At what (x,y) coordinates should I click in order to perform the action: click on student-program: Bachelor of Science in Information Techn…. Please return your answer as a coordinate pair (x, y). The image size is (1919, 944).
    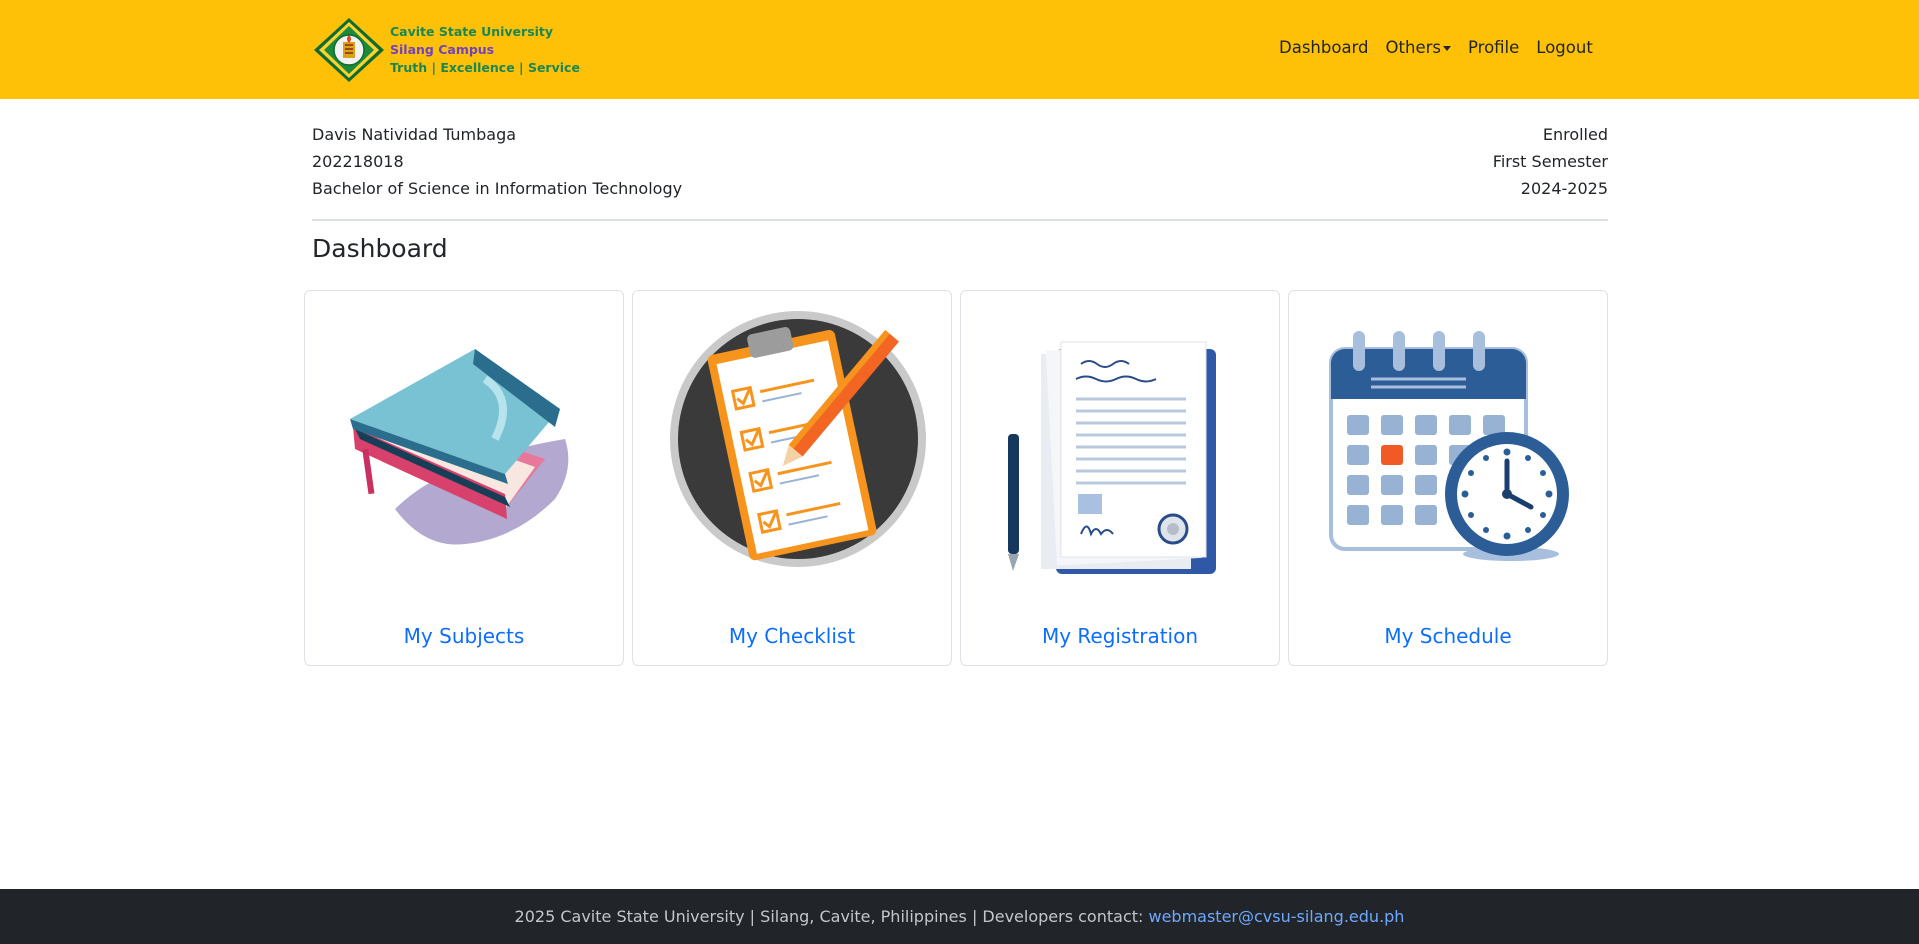
    Looking at the image, I should click on (497, 188).